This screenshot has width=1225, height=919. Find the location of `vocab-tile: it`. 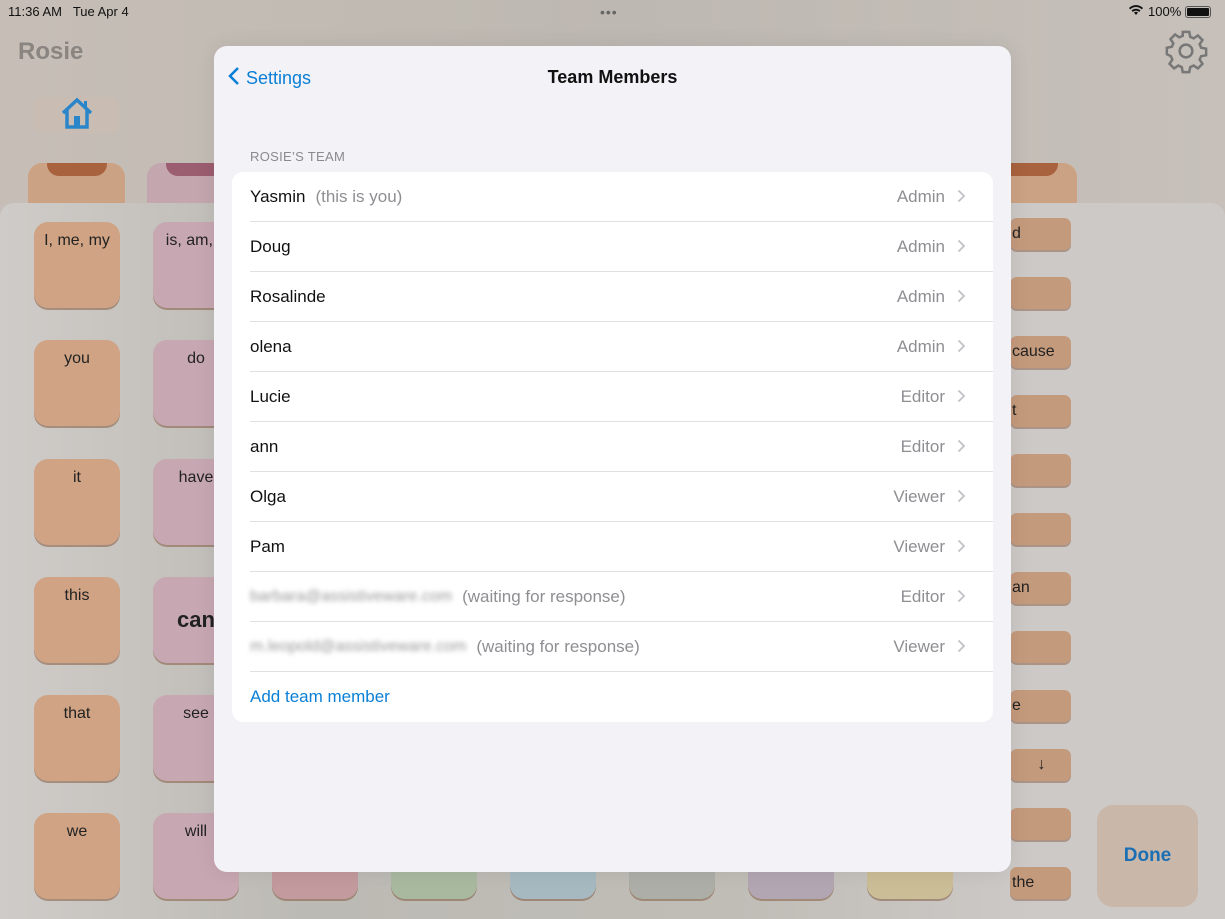

vocab-tile: it is located at coordinates (77, 502).